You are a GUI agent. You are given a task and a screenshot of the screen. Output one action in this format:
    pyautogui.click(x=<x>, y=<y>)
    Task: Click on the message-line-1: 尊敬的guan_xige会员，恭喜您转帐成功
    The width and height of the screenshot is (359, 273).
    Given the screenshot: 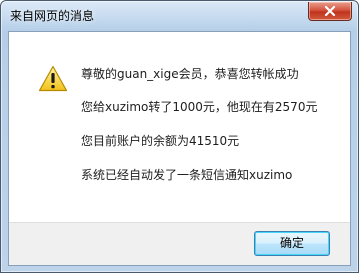 What is the action you would take?
    pyautogui.click(x=190, y=74)
    